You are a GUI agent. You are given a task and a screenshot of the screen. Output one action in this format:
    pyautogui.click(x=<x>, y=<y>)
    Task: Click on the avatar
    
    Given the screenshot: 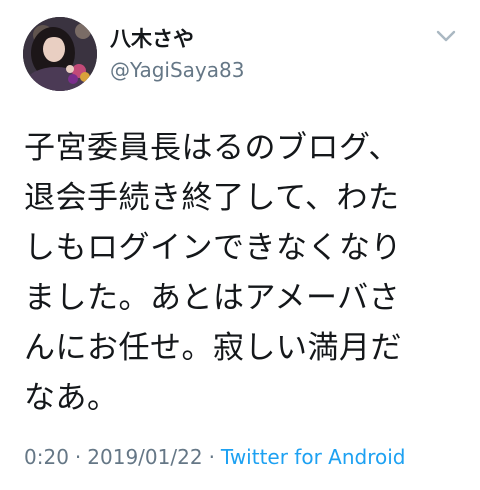 What is the action you would take?
    pyautogui.click(x=60, y=54)
    